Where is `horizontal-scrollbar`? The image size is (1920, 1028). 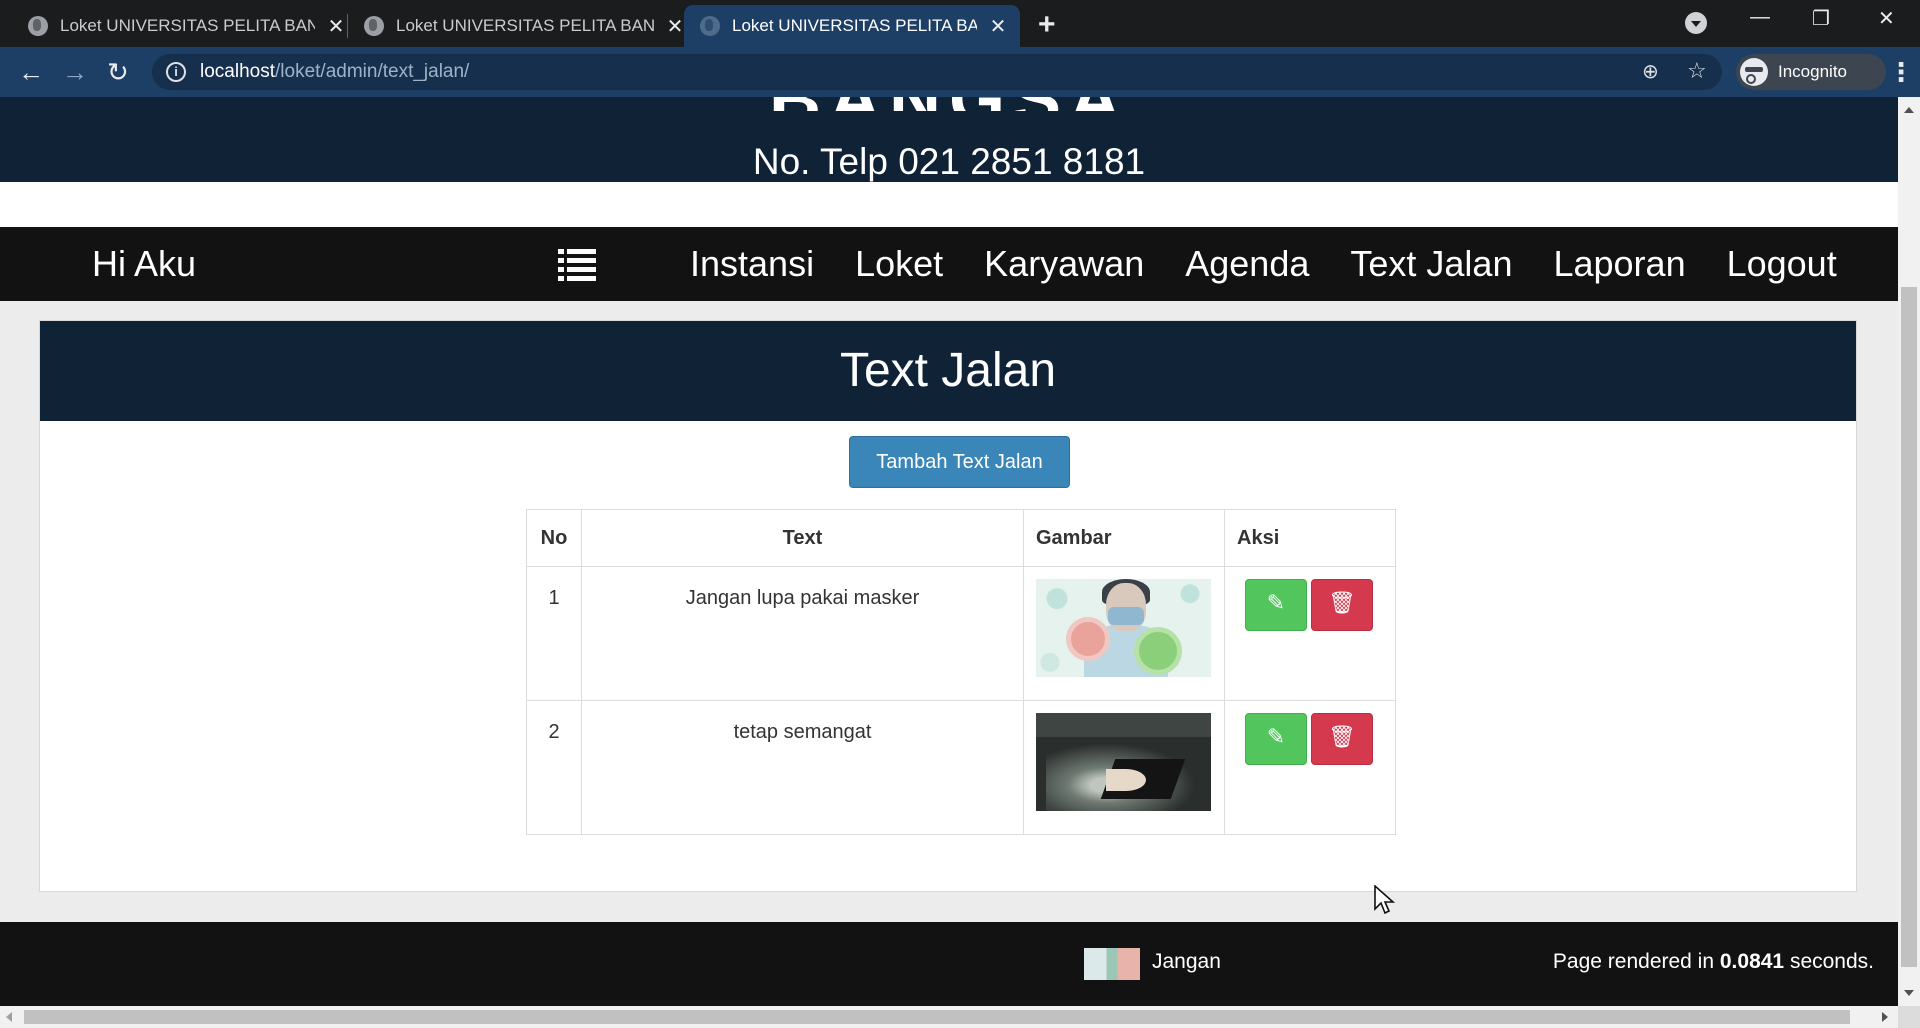 horizontal-scrollbar is located at coordinates (949, 1017).